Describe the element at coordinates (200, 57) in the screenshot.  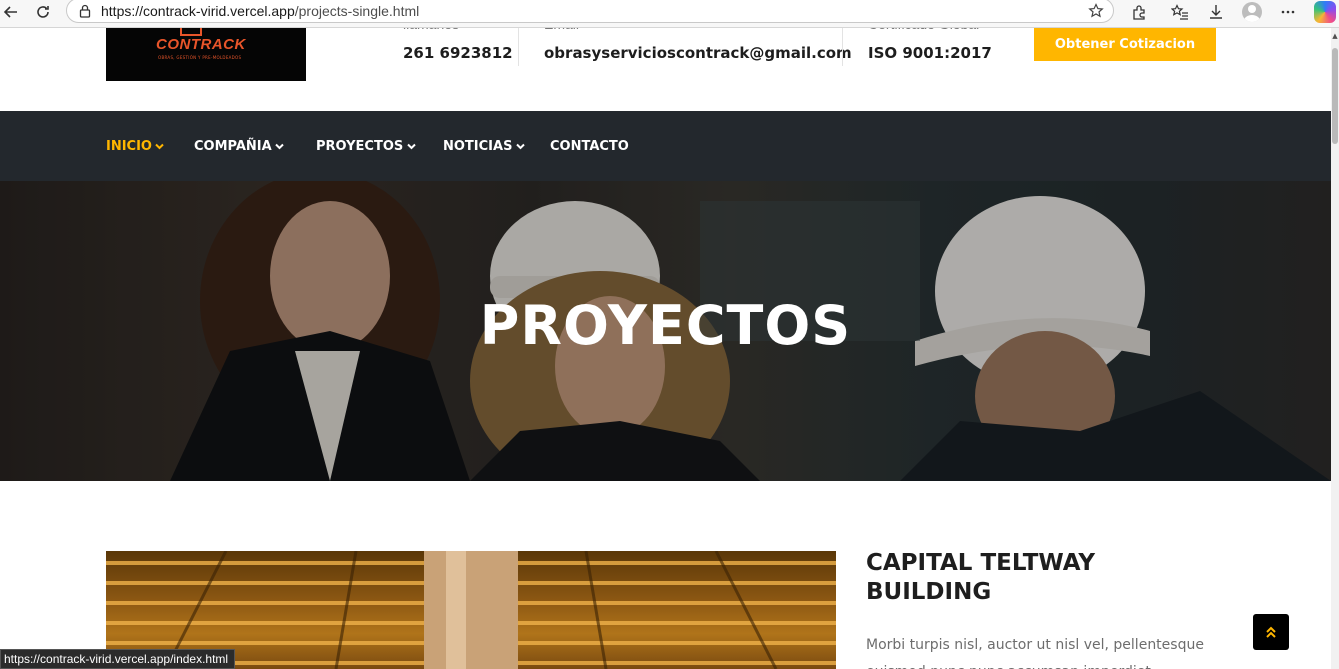
I see `logo-tagline: OBRAS, GESTIÓN Y PRE-MOLDEADOS` at that location.